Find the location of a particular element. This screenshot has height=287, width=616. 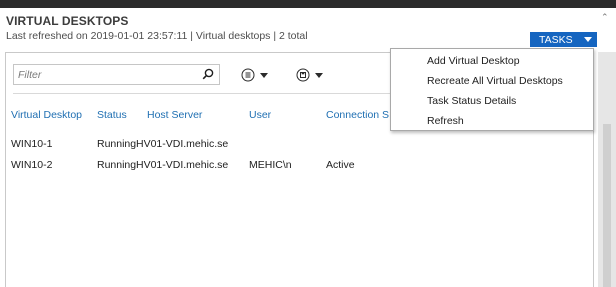

column-header-host-server: Host Server is located at coordinates (174, 116).